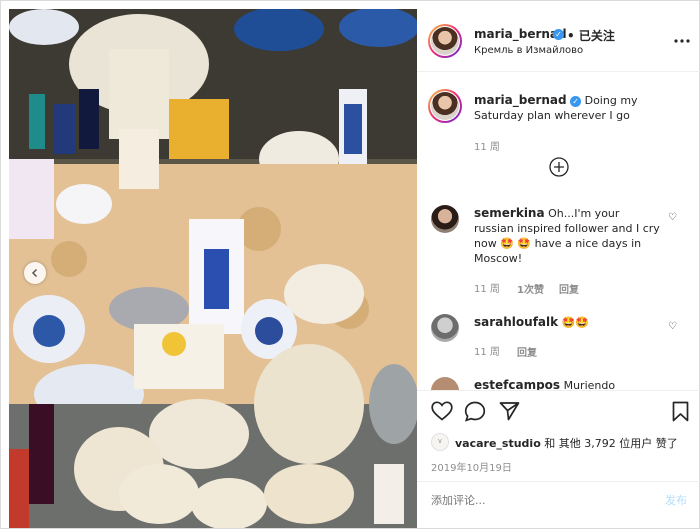  What do you see at coordinates (682, 41) in the screenshot?
I see `more-options-icon` at bounding box center [682, 41].